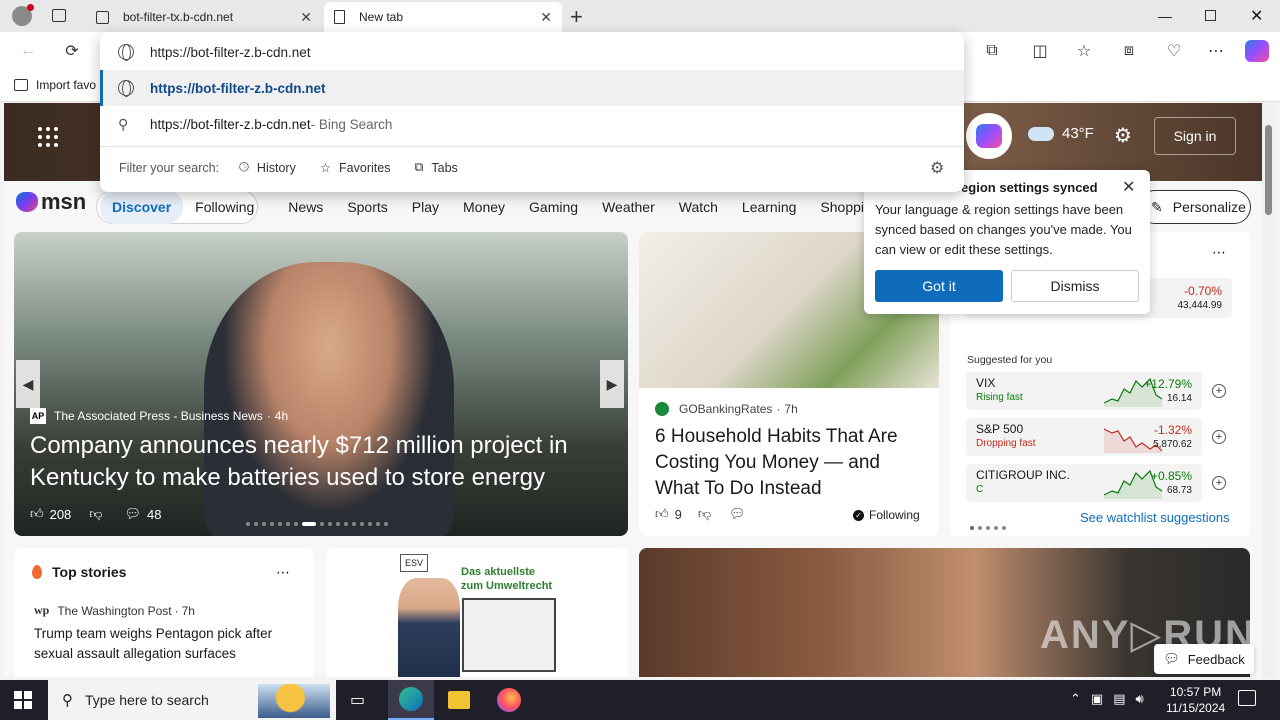 Image resolution: width=1280 pixels, height=720 pixels. Describe the element at coordinates (1216, 51) in the screenshot. I see `more-icon: ⋯` at that location.